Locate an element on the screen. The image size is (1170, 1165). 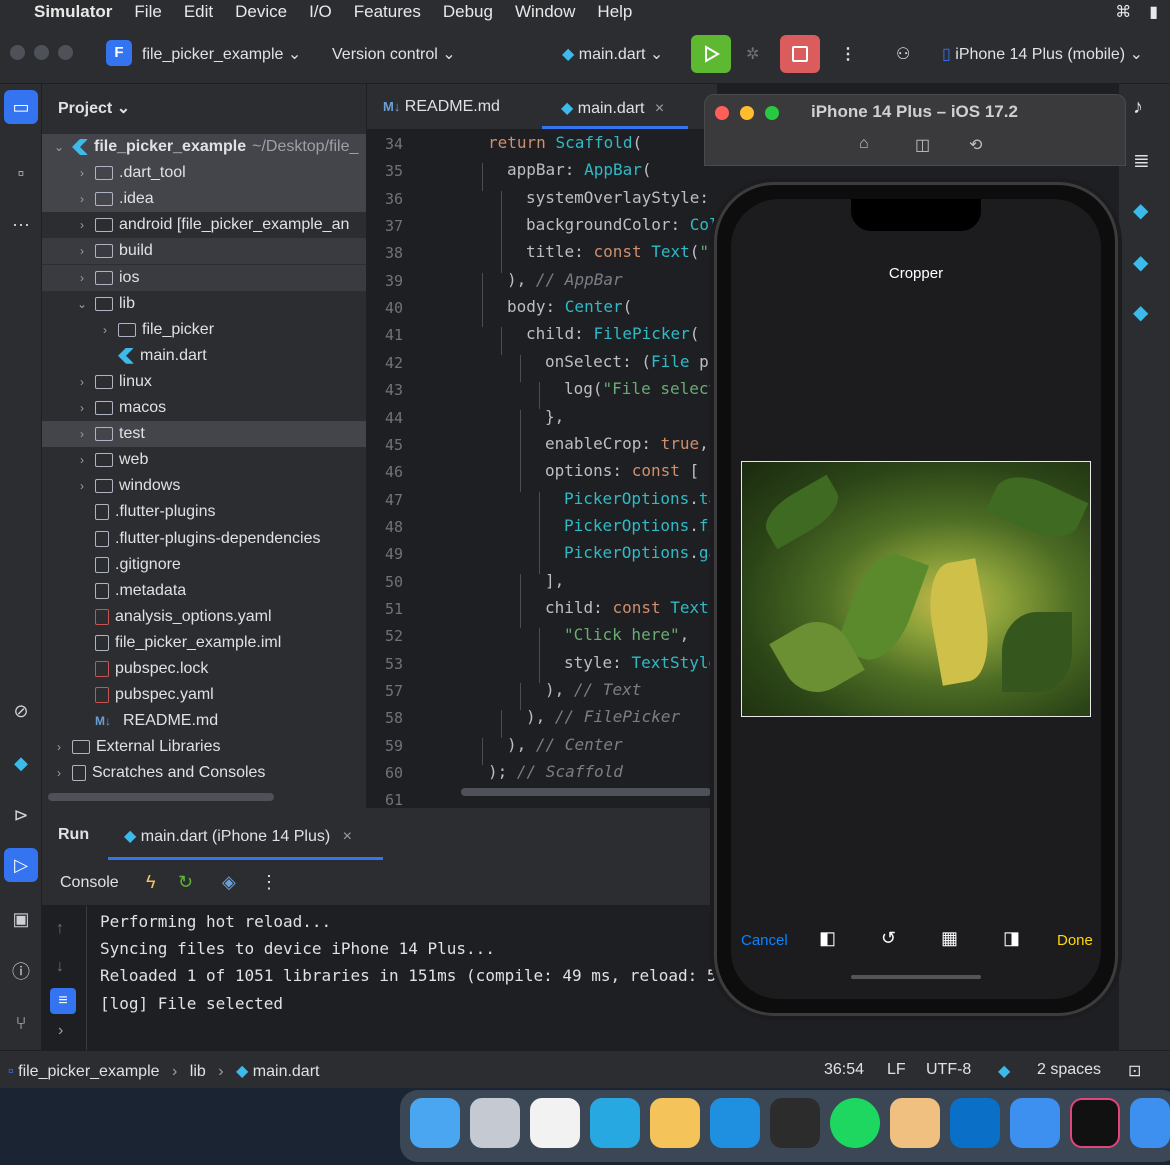
vscode-icon is located at coordinates (975, 1123).